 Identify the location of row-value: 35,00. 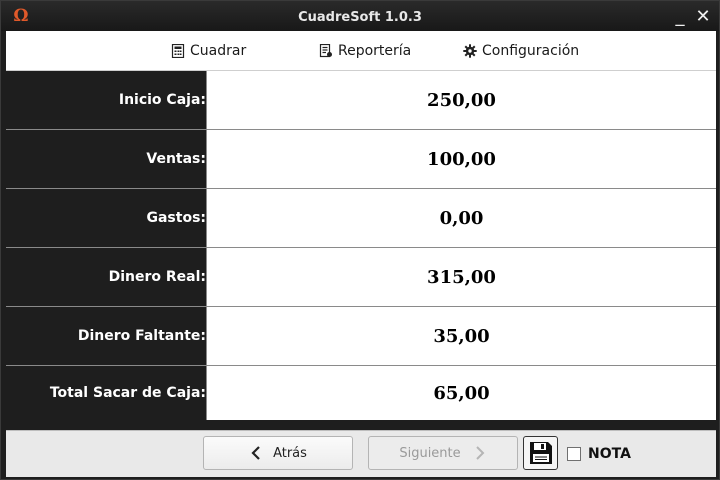
(461, 336).